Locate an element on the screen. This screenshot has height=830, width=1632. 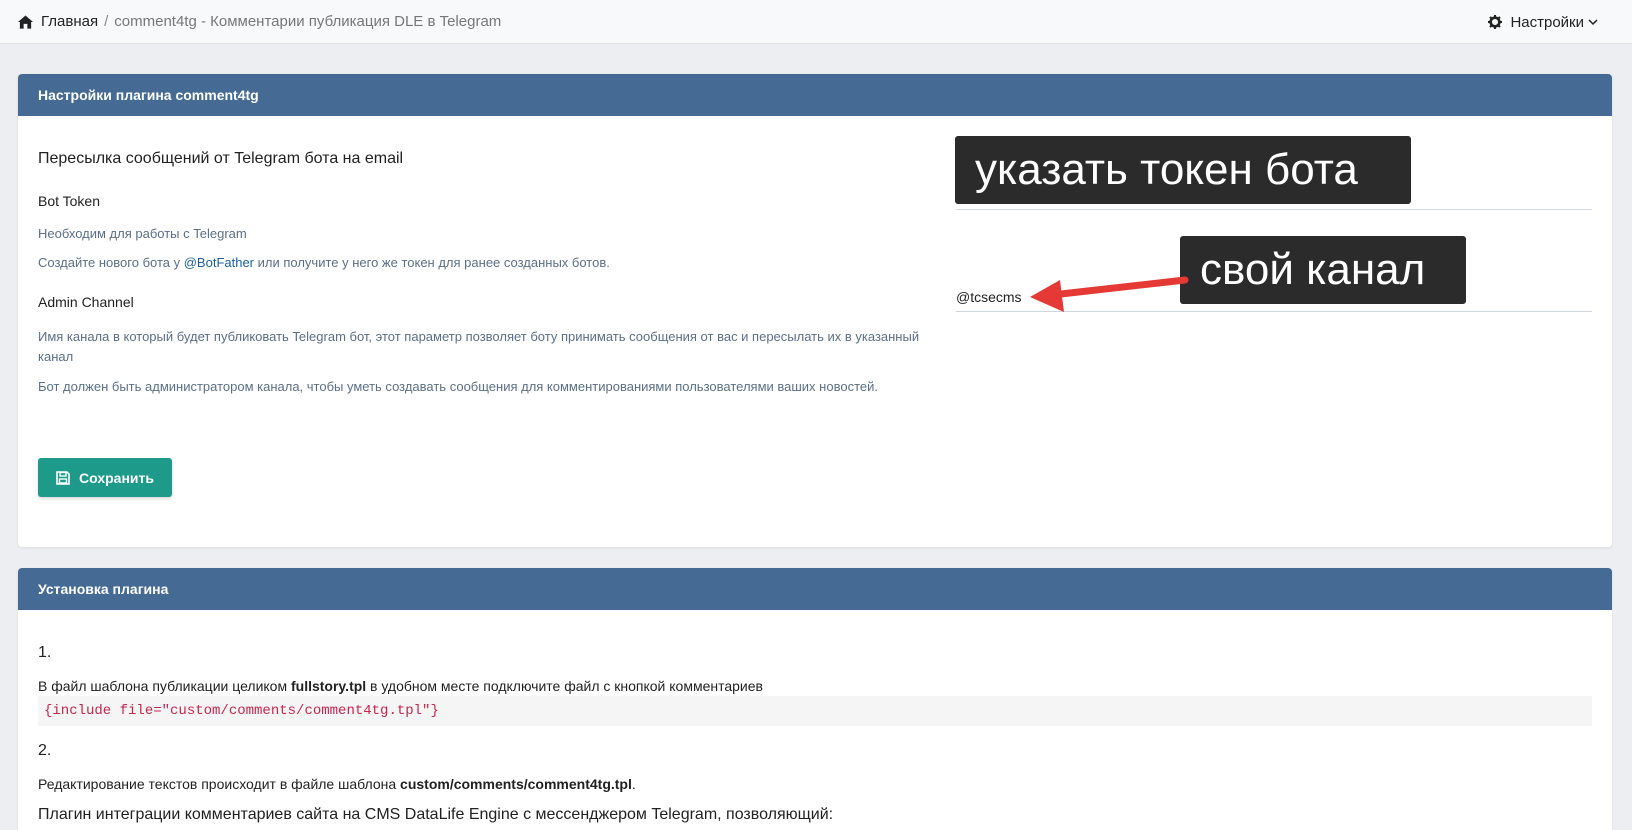
bot-token-label: Bot Token is located at coordinates (69, 201).